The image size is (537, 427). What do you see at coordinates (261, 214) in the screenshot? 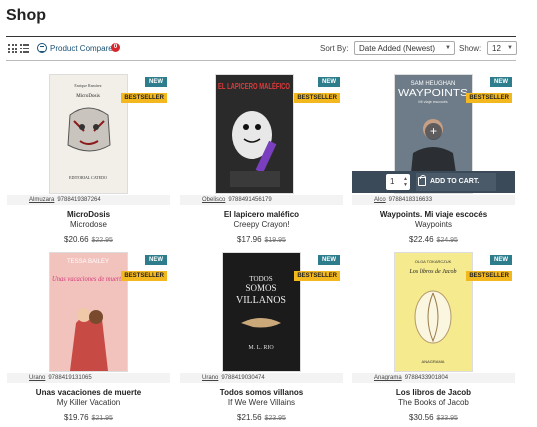
I see `product-name: El lapicero maléfico` at bounding box center [261, 214].